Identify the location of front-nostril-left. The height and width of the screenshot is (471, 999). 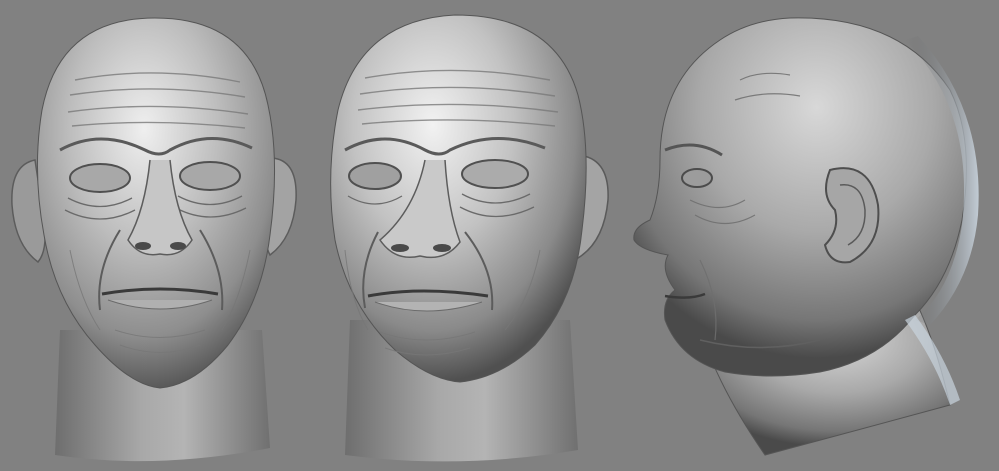
(143, 246).